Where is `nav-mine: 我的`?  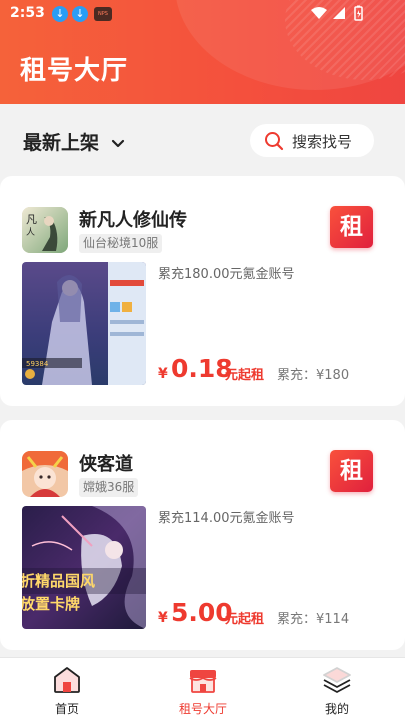 nav-mine: 我的 is located at coordinates (337, 689).